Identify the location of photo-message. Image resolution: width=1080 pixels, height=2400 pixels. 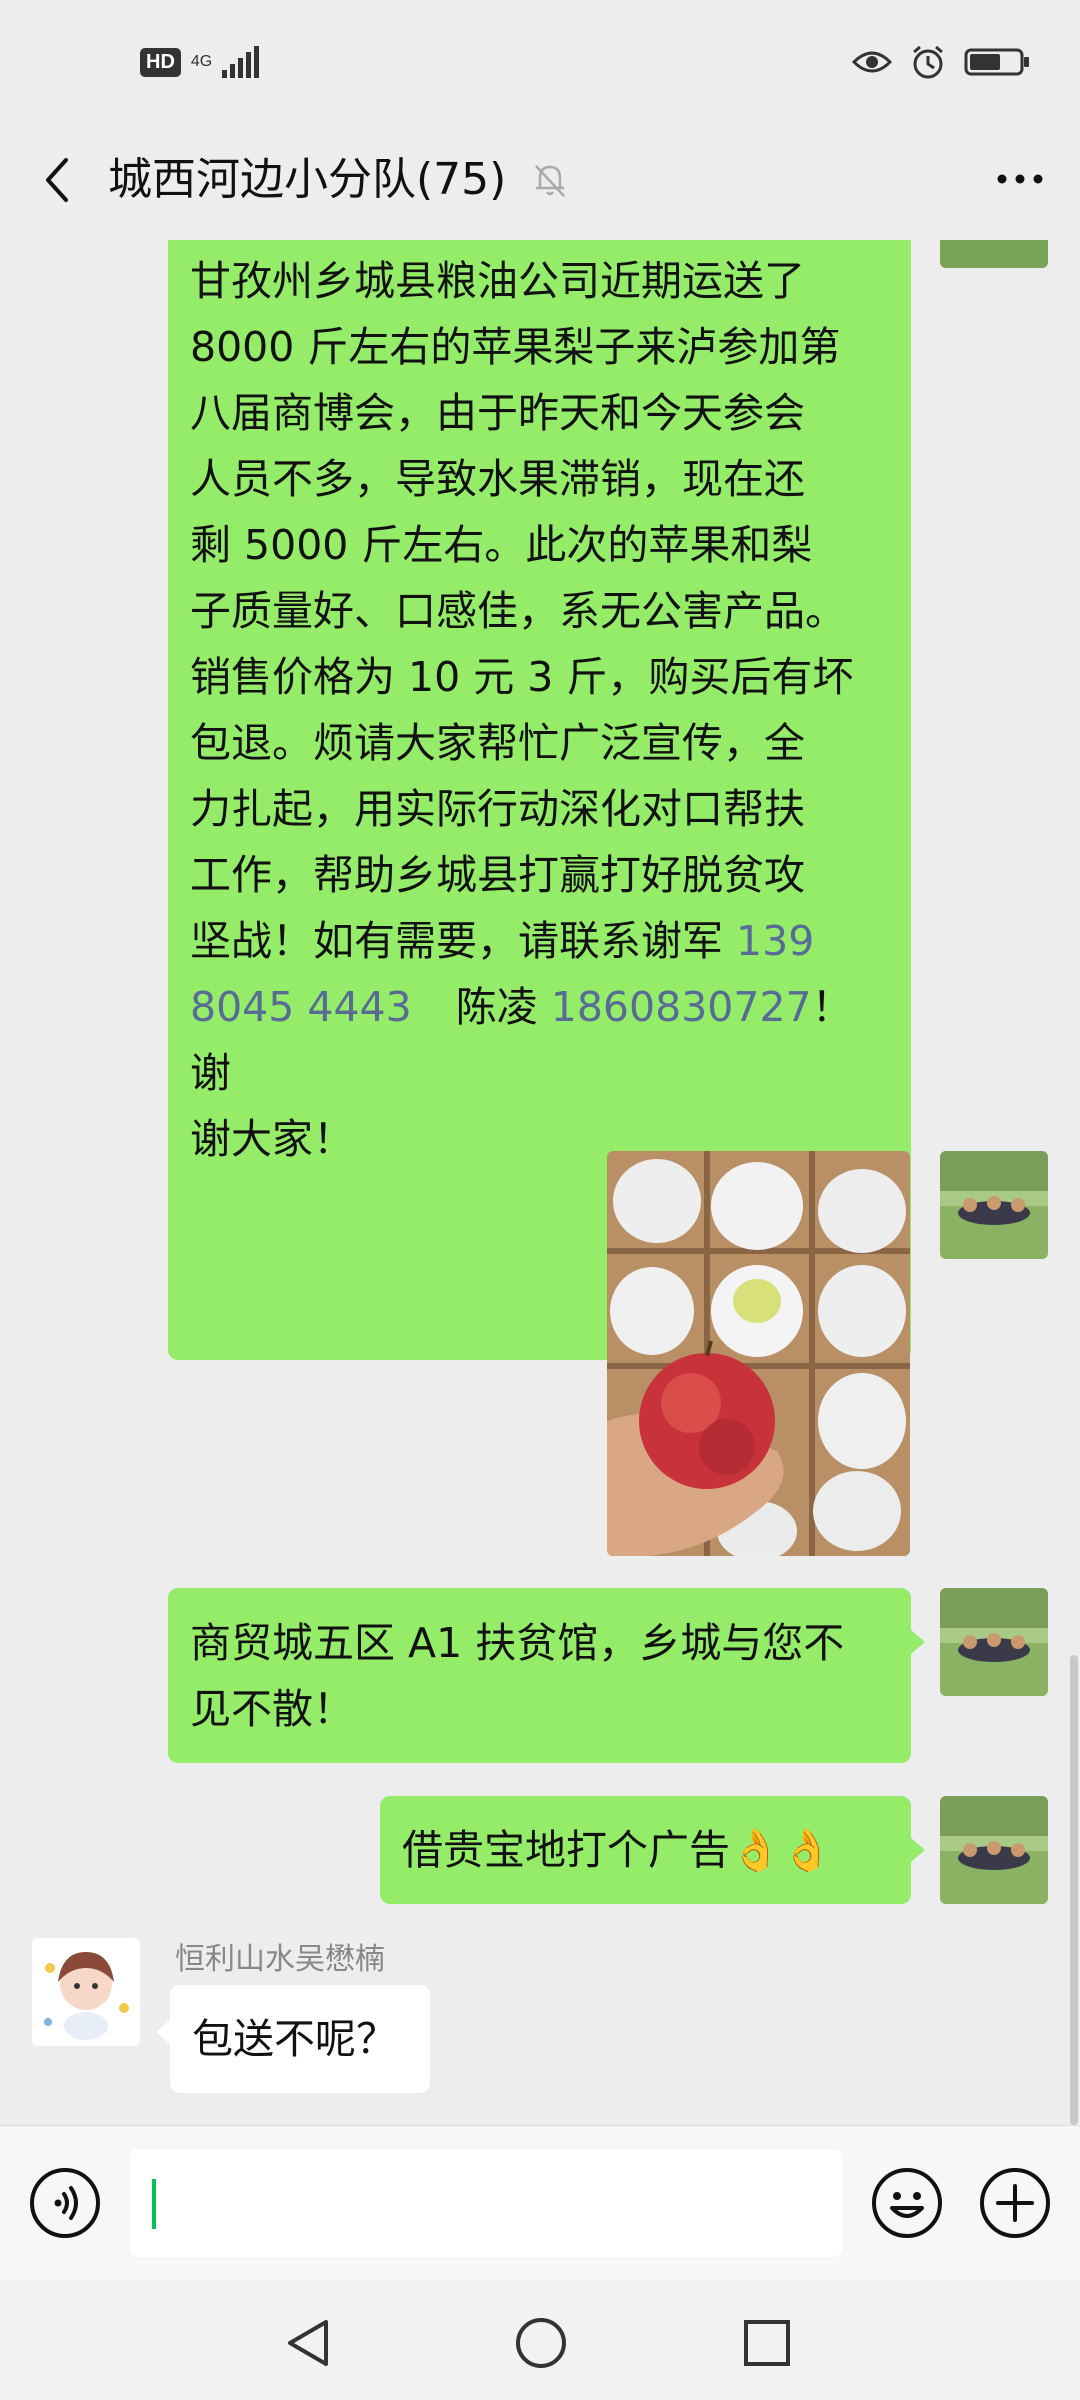
(758, 1353).